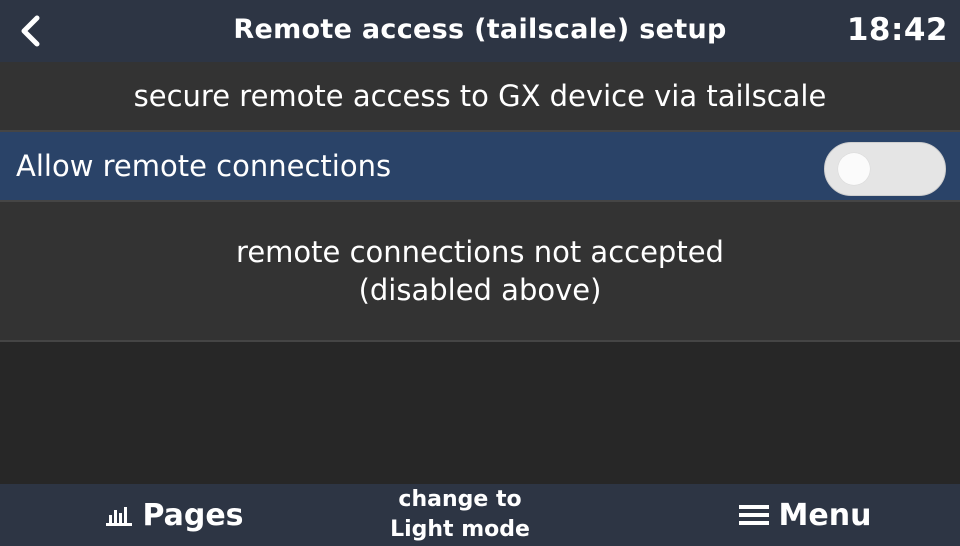 The height and width of the screenshot is (546, 960). Describe the element at coordinates (825, 515) in the screenshot. I see `menu-label: Menu` at that location.